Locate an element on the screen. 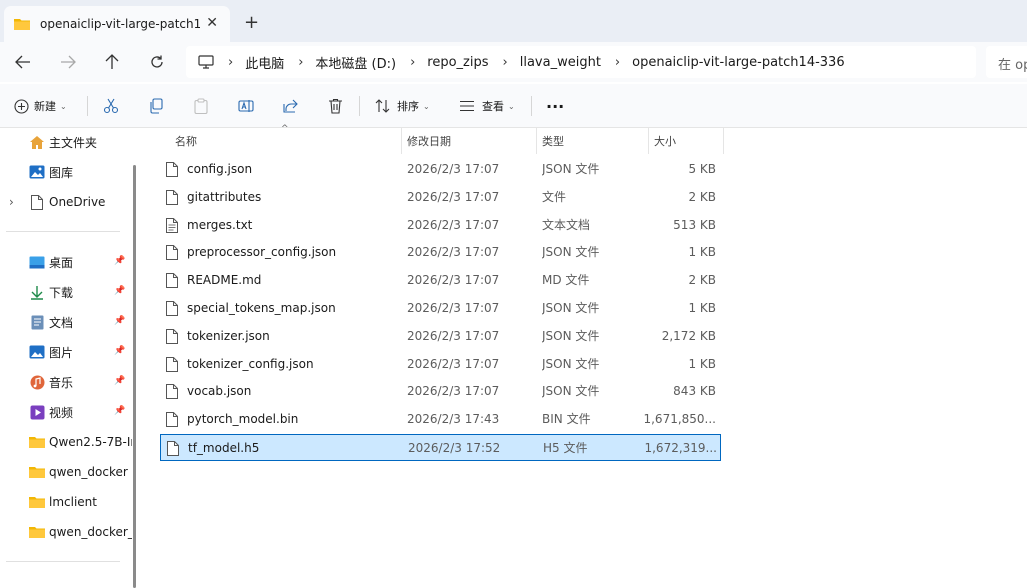 The image size is (1027, 588). sidebar-item-downloads: 下载 📌 is located at coordinates (66, 292).